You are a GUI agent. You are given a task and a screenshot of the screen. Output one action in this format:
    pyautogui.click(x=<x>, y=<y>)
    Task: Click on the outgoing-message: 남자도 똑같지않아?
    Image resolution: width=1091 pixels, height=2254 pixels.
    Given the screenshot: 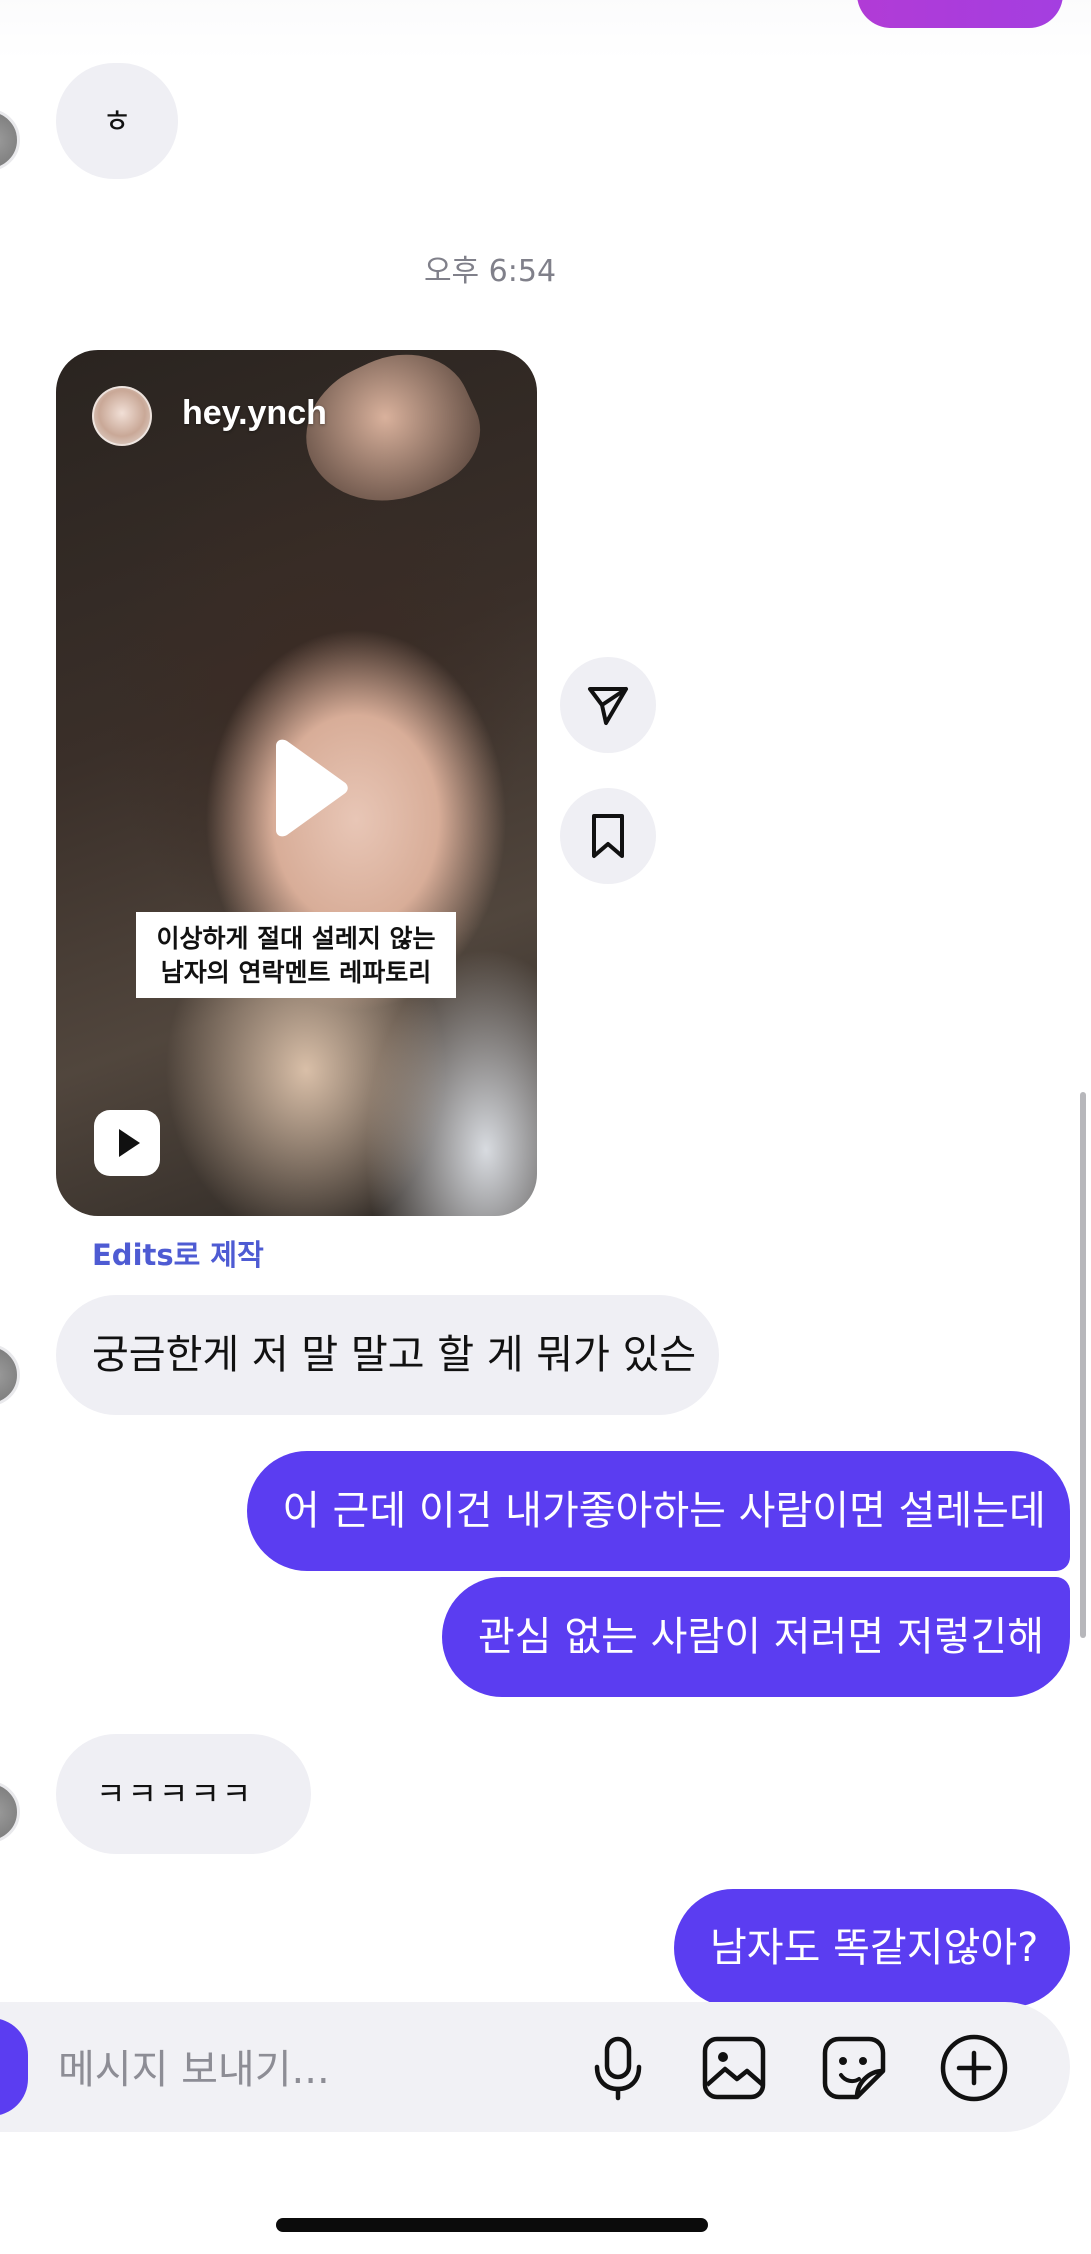 What is the action you would take?
    pyautogui.click(x=872, y=1948)
    